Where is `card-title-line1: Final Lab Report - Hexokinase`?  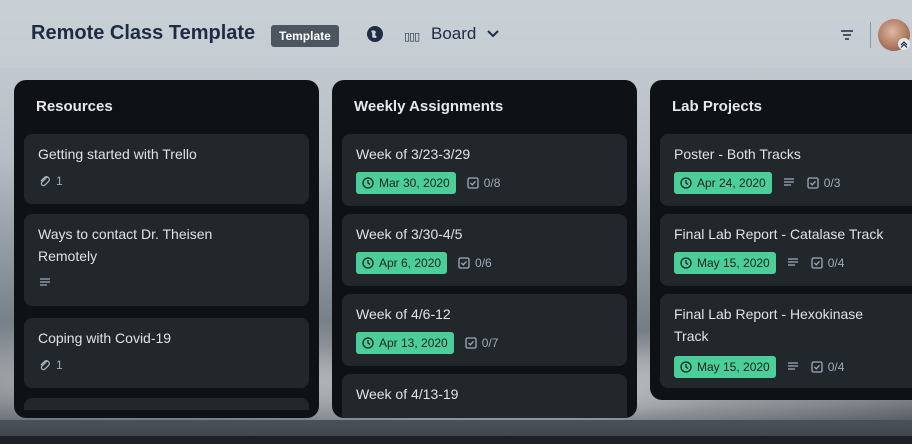
card-title-line1: Final Lab Report - Hexokinase is located at coordinates (769, 314).